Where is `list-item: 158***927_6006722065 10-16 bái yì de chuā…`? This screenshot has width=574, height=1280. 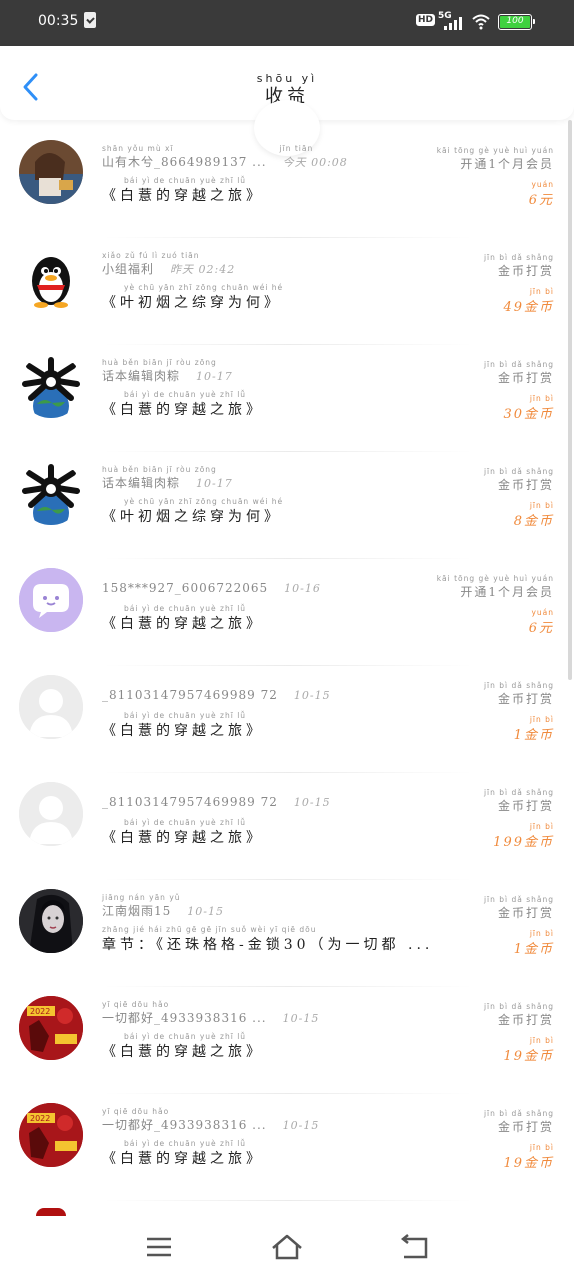
list-item: 158***927_6006722065 10-16 bái yì de chuā… is located at coordinates (287, 612).